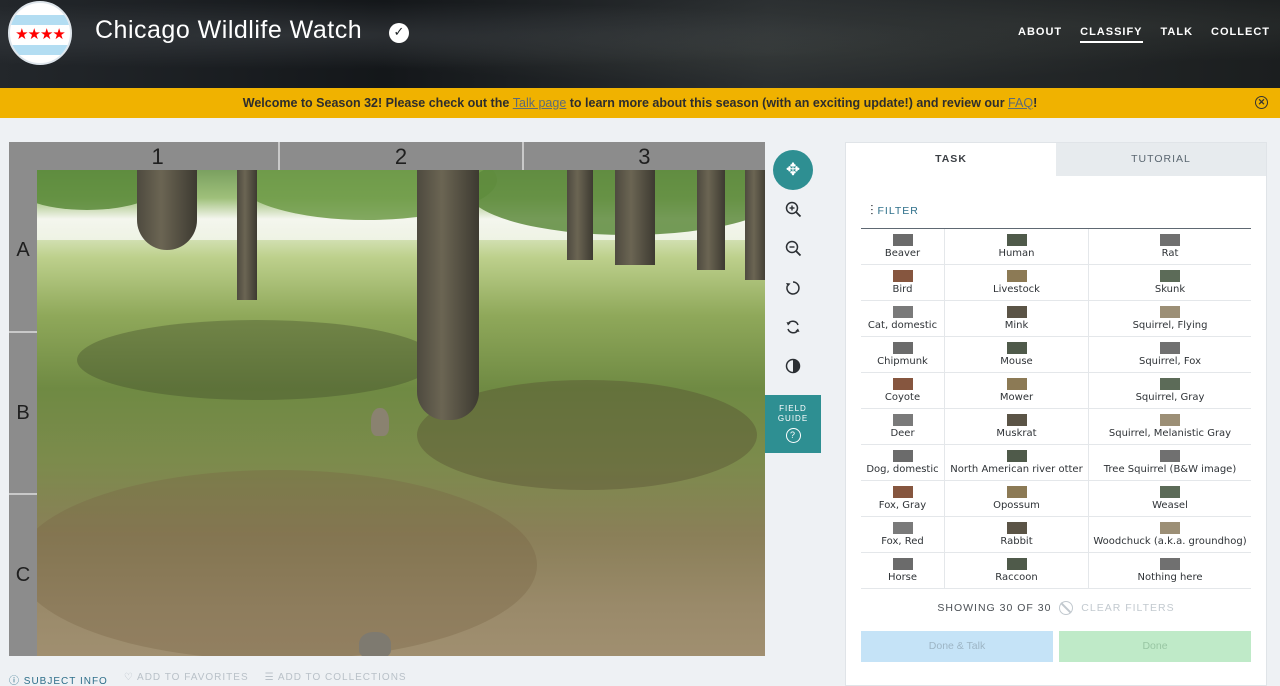  I want to click on species-choice: Squirrel, Melanistic Gray, so click(1170, 426).